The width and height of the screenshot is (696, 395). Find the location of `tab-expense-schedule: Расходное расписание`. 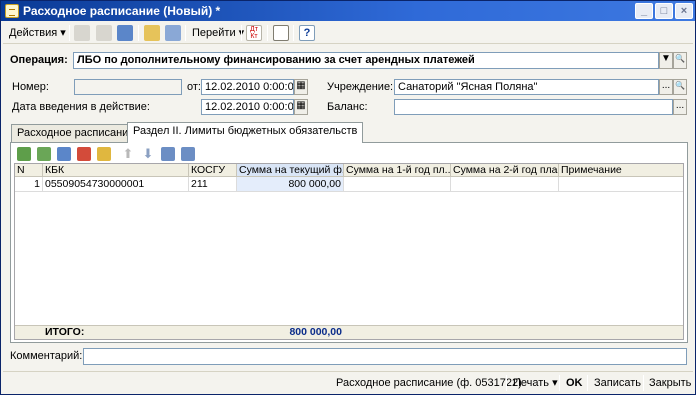

tab-expense-schedule: Расходное расписание is located at coordinates (76, 133).